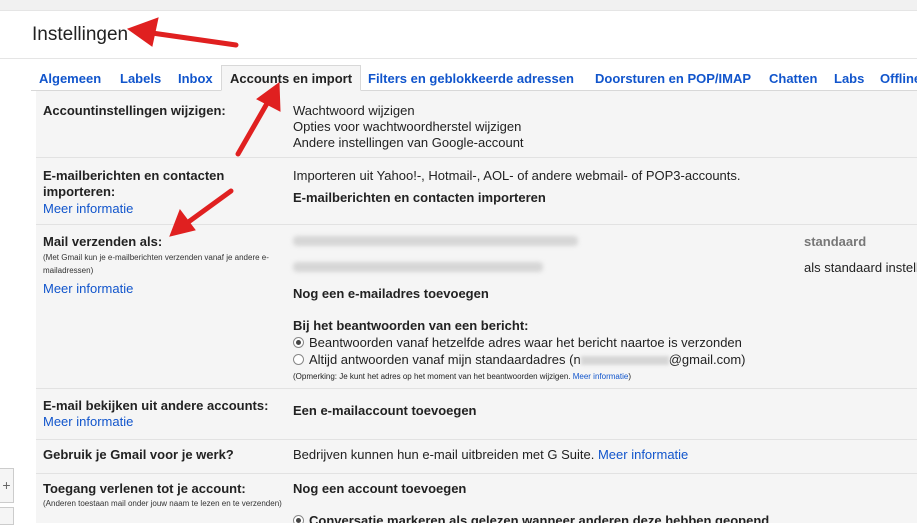 Image resolution: width=917 pixels, height=525 pixels. I want to click on reply-default-address-radio, so click(298, 359).